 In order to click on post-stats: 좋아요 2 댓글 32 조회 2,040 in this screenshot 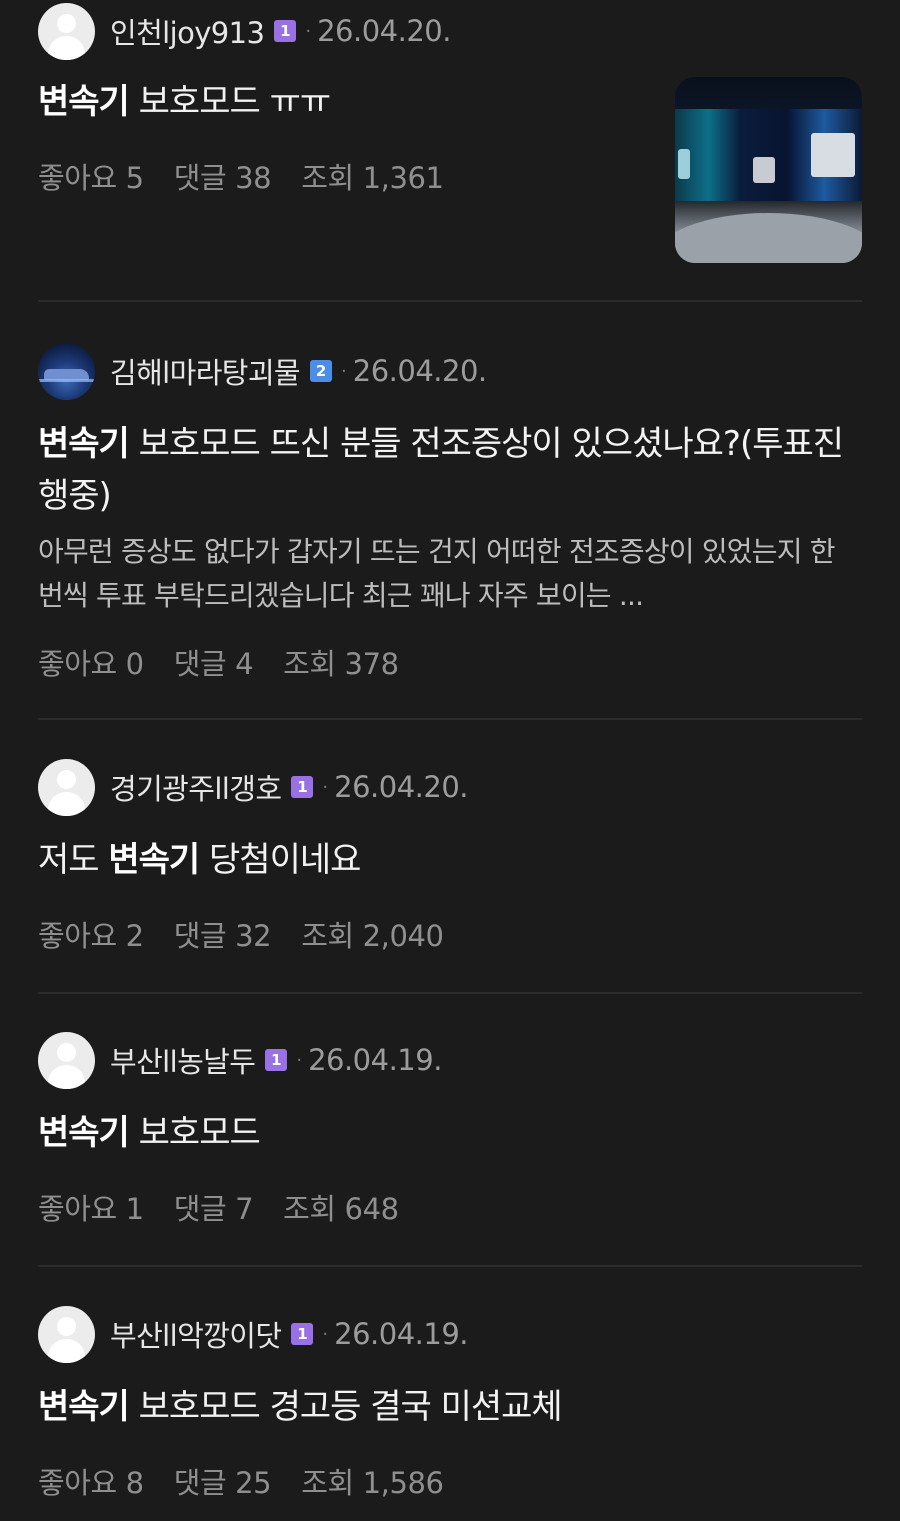, I will do `click(256, 934)`.